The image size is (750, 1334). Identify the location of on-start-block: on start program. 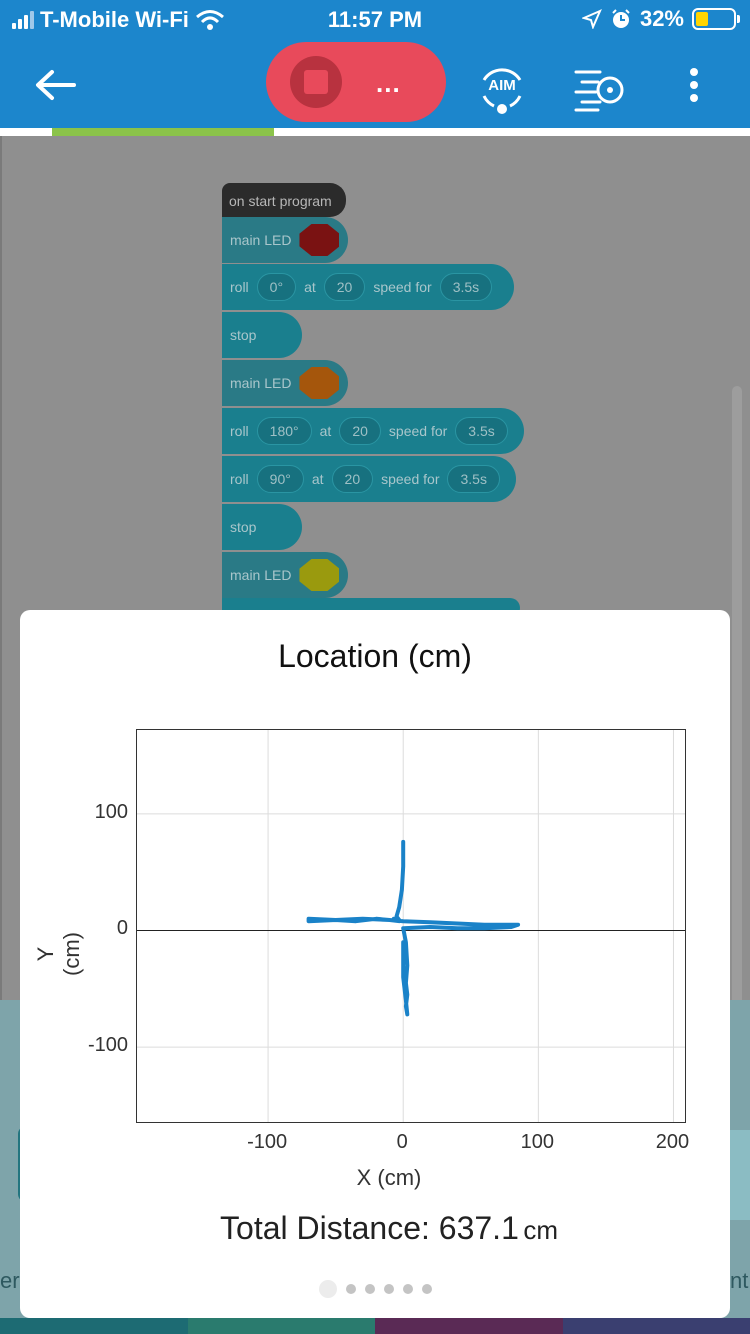
(284, 200).